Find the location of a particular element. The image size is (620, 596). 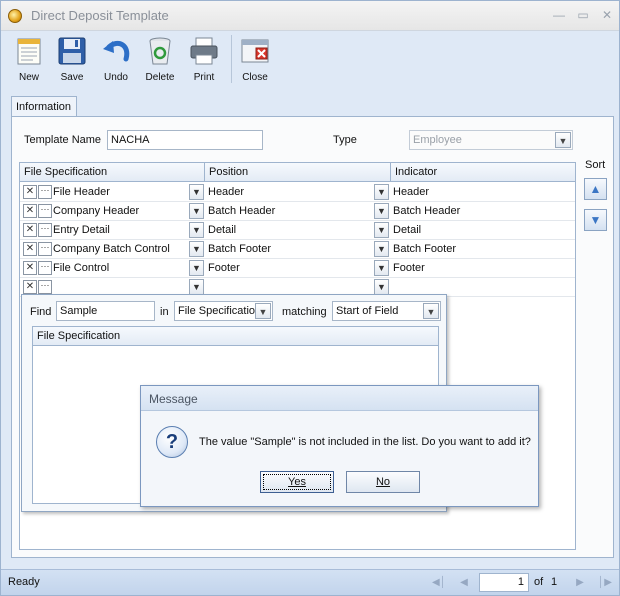

new-button: New is located at coordinates (29, 60).